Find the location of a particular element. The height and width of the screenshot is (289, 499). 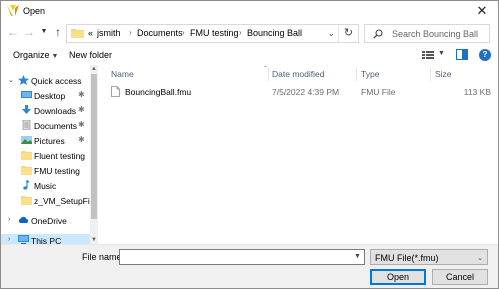

file-type-value: FMU File(*.fmu) is located at coordinates (407, 258).